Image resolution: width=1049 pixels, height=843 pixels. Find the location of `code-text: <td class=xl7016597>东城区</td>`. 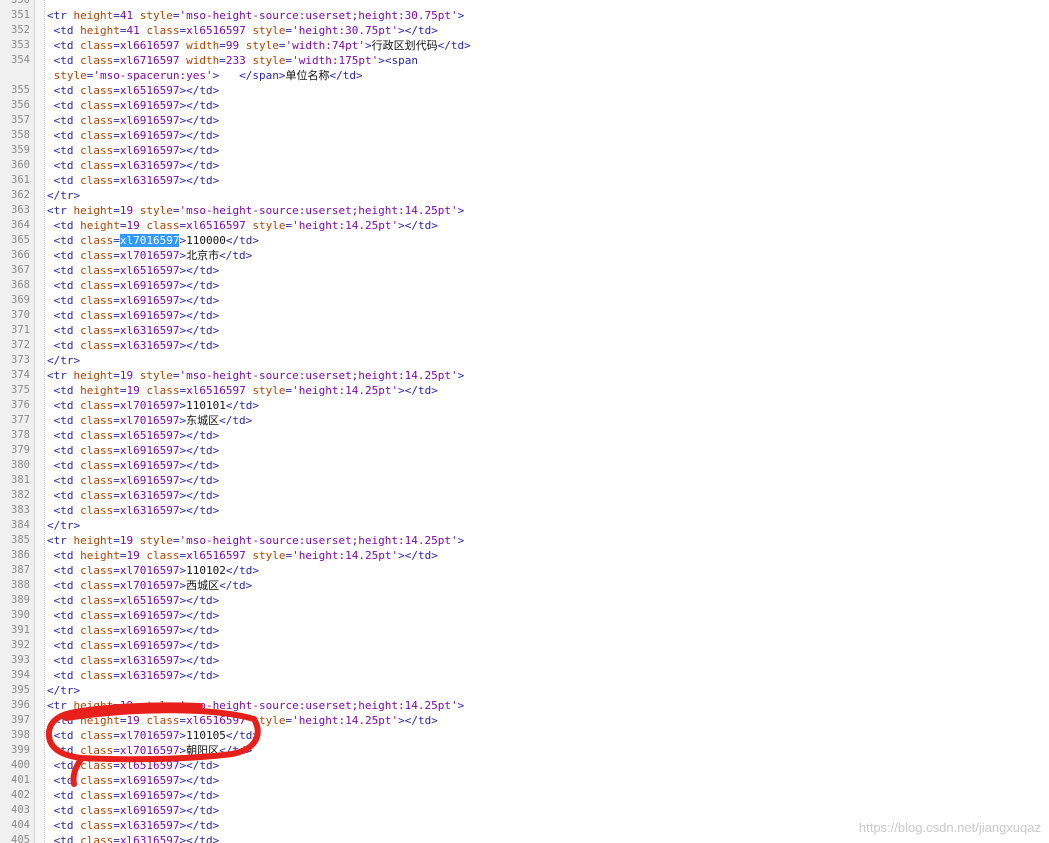

code-text: <td class=xl7016597>东城区</td> is located at coordinates (150, 420).